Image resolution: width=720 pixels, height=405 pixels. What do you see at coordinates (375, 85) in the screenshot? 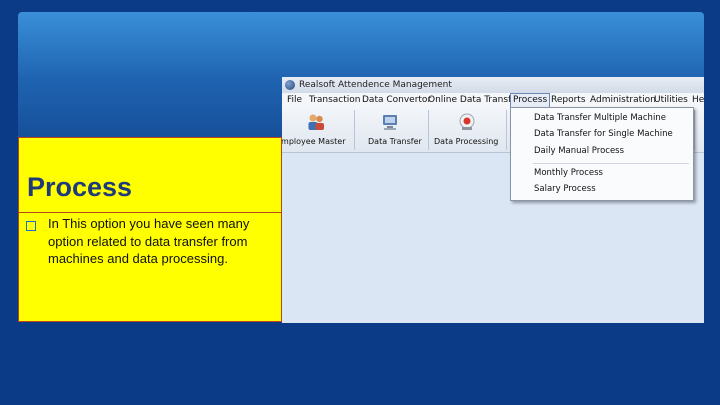
I see `window-title: Realsoft Attendence Management` at bounding box center [375, 85].